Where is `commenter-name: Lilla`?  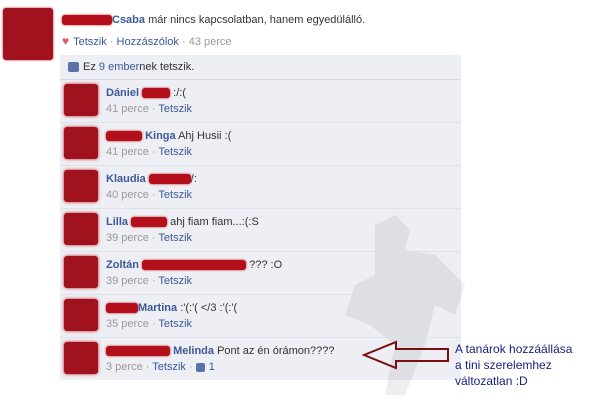
commenter-name: Lilla is located at coordinates (117, 222).